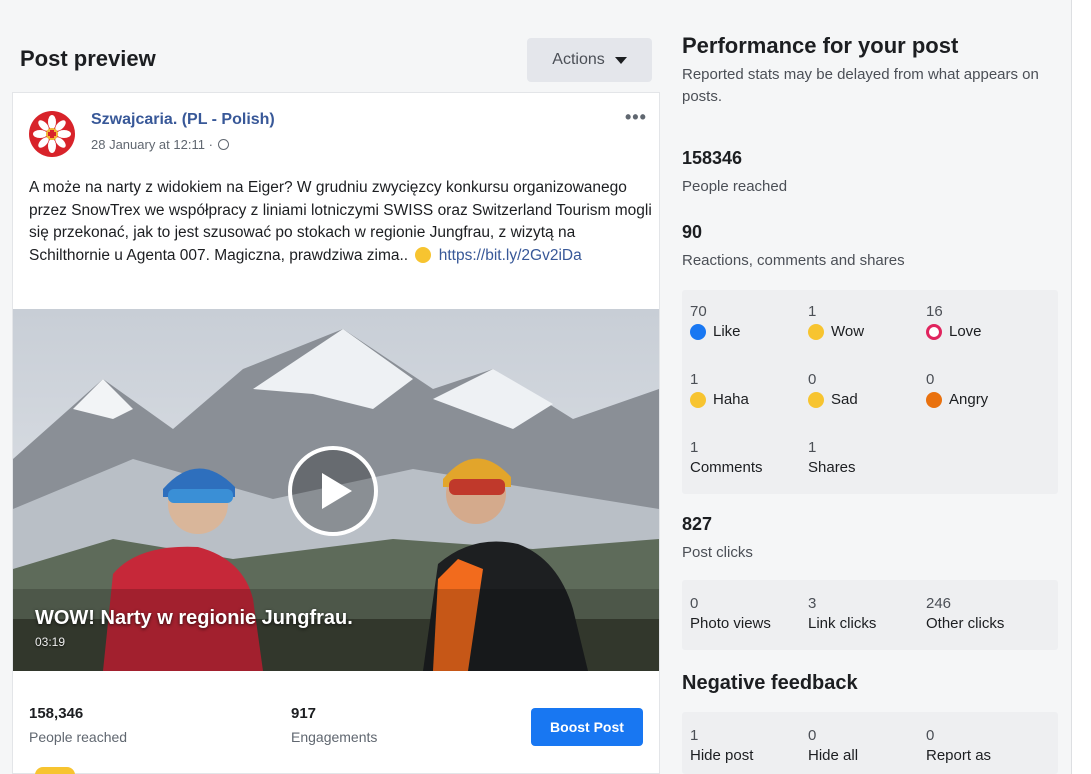 The height and width of the screenshot is (774, 1091). I want to click on performance-title: Performance for your post, so click(820, 45).